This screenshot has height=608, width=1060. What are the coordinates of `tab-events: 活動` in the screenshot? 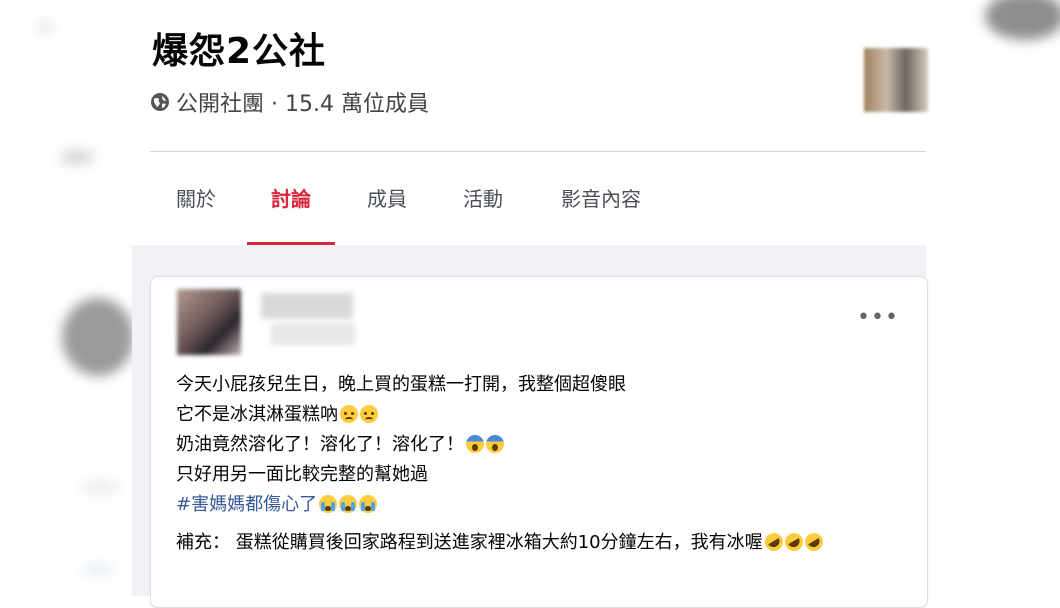 It's located at (483, 201).